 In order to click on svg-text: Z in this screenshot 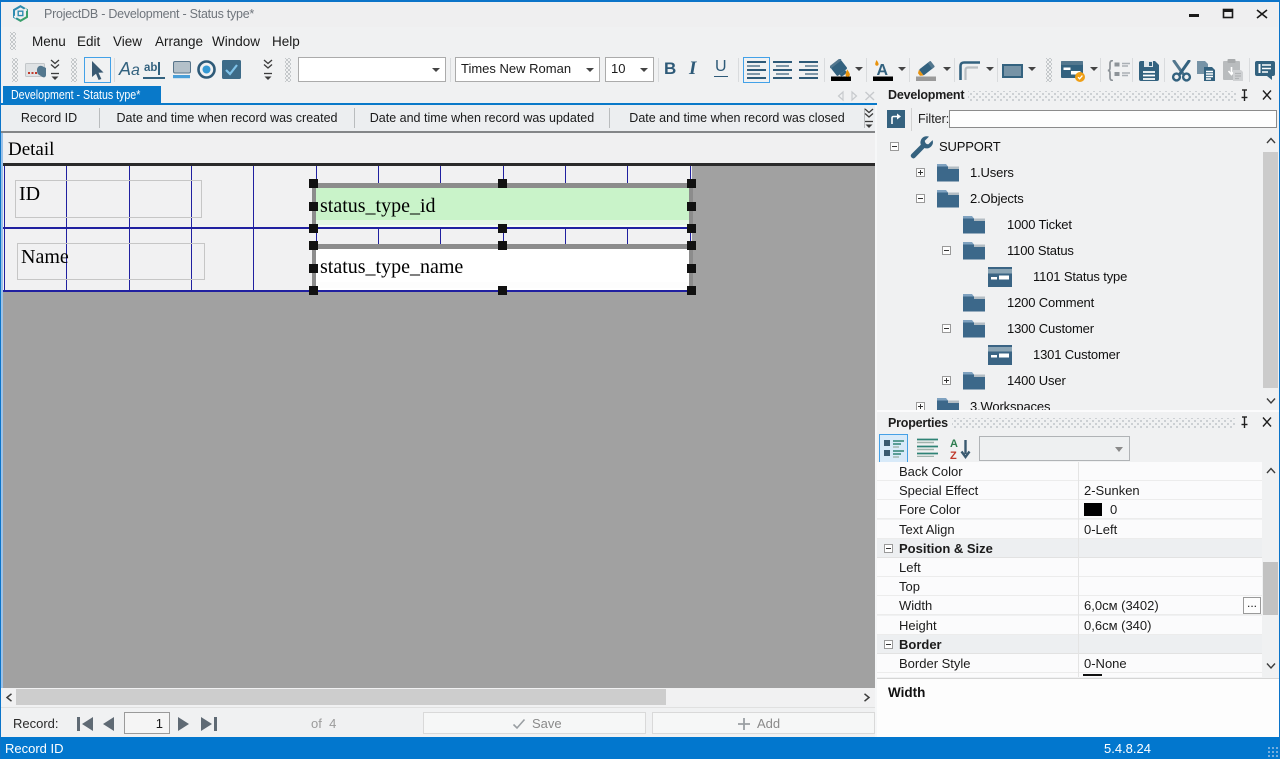, I will do `click(953, 455)`.